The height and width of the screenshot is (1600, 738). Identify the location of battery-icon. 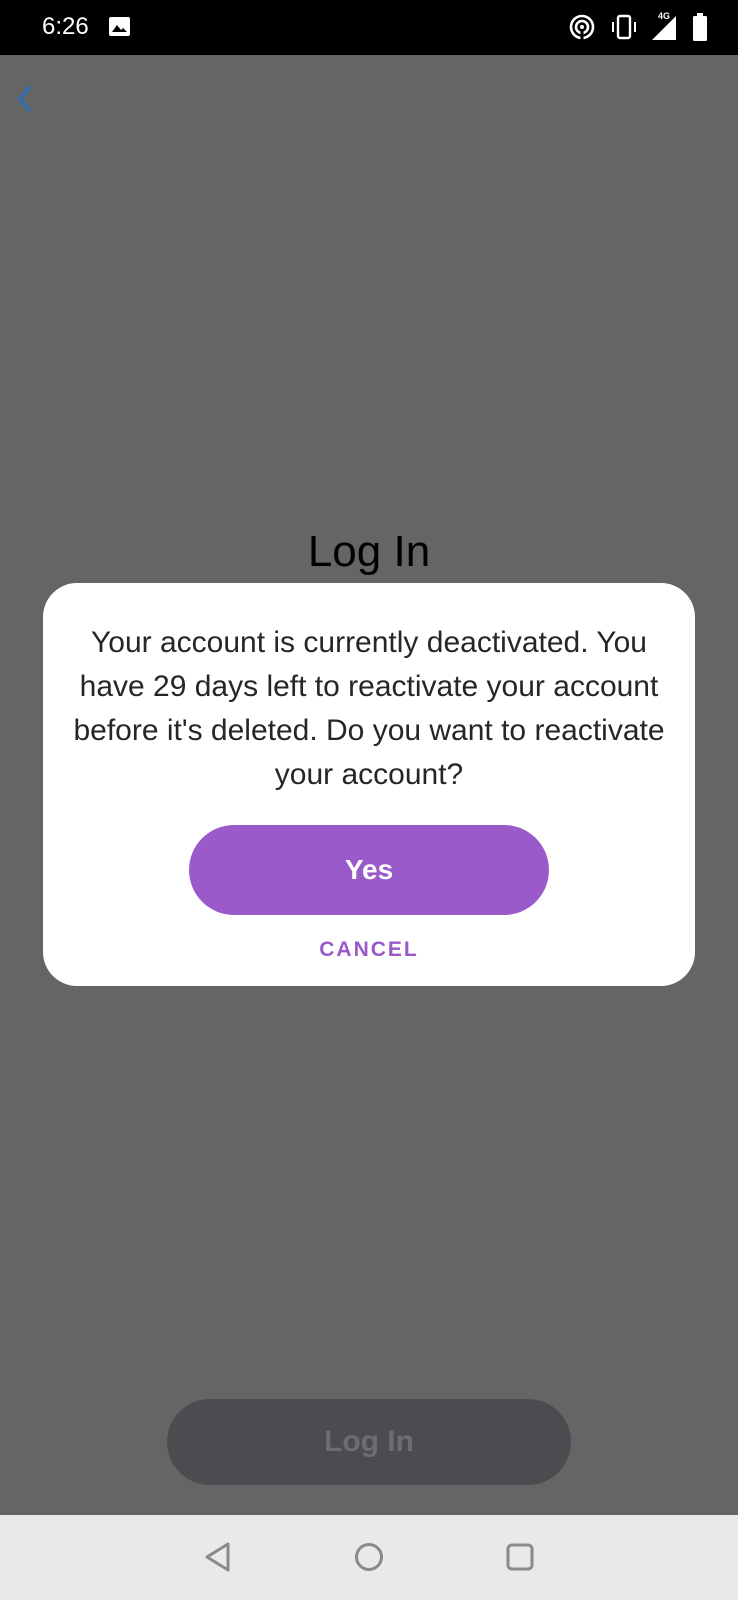
(700, 27).